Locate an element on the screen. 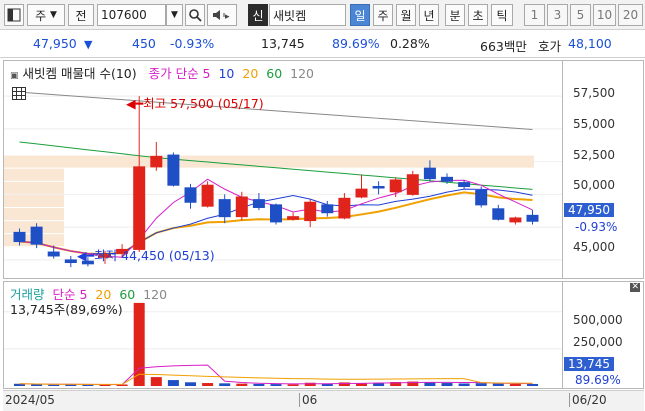 This screenshot has height=411, width=645. price-change-pct: -0.93% is located at coordinates (192, 43).